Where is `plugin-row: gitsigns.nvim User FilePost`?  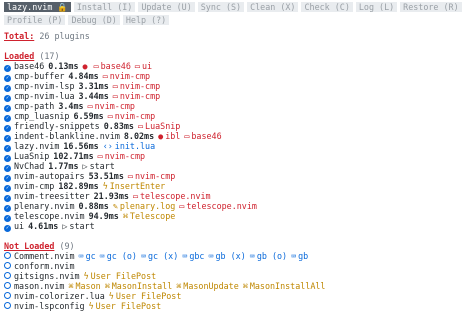 plugin-row: gitsigns.nvim User FilePost is located at coordinates (237, 276).